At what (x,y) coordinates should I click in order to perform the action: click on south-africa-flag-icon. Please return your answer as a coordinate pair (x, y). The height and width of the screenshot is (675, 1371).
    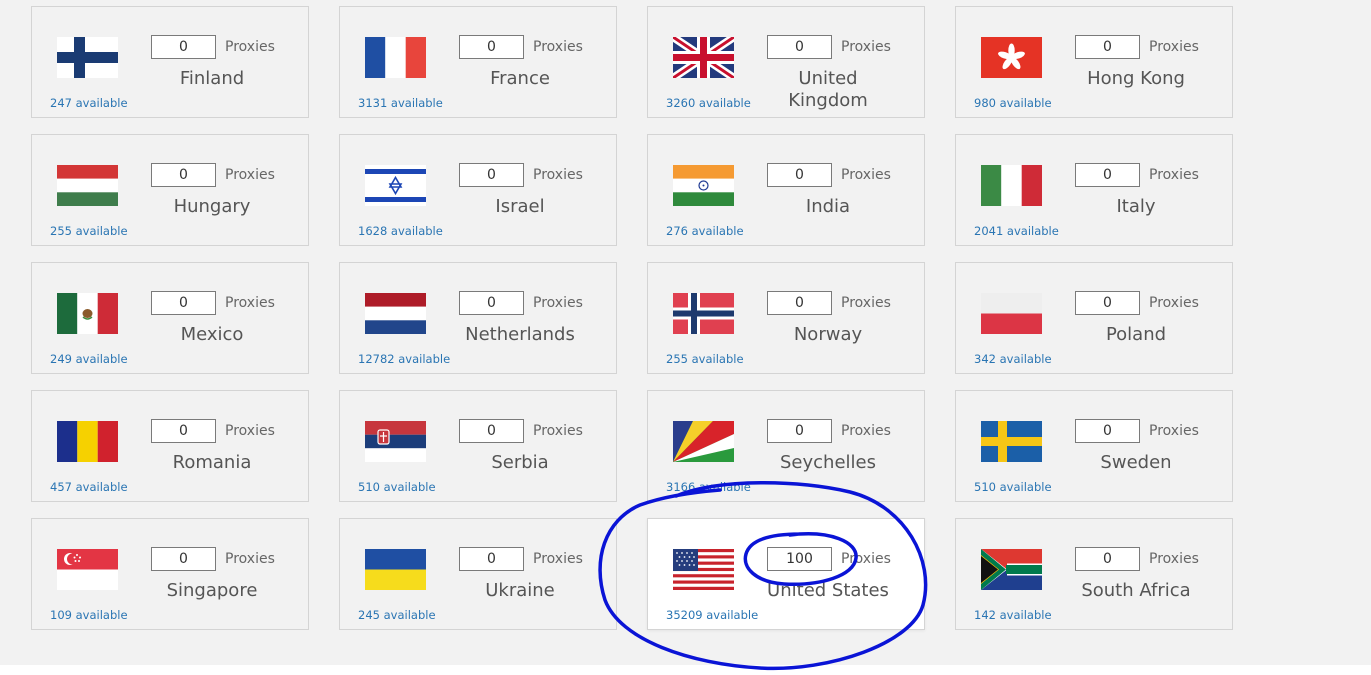
    Looking at the image, I should click on (1011, 569).